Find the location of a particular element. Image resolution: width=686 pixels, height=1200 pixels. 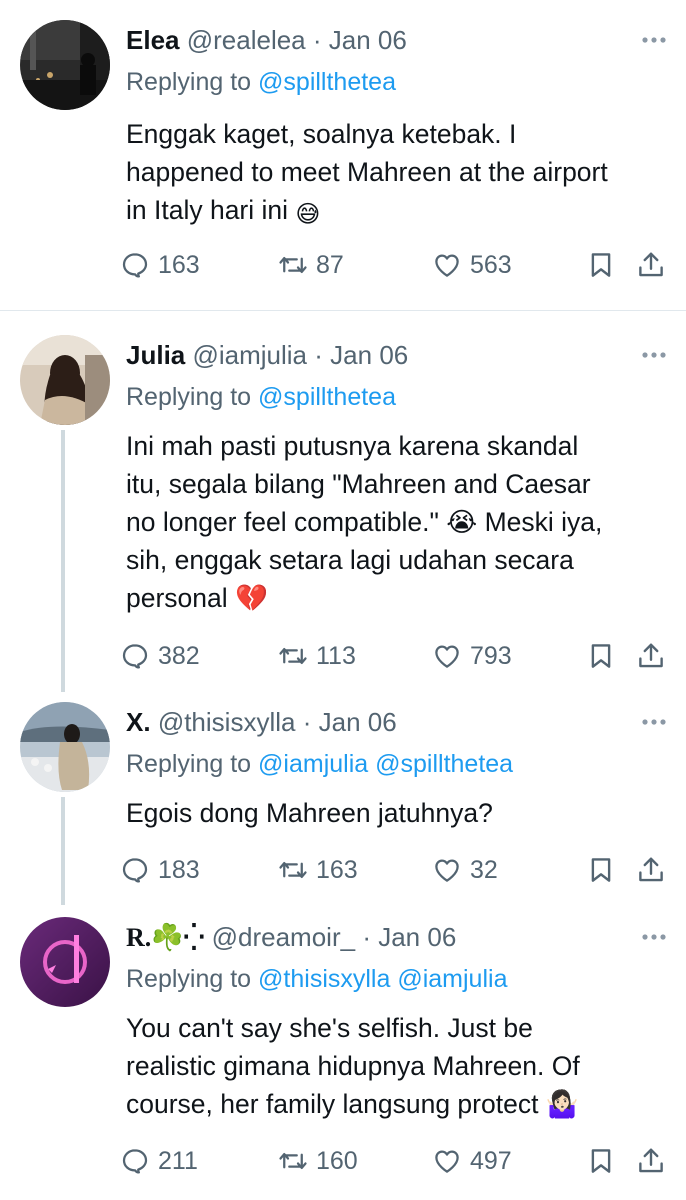

emoji: 😅 is located at coordinates (308, 214).